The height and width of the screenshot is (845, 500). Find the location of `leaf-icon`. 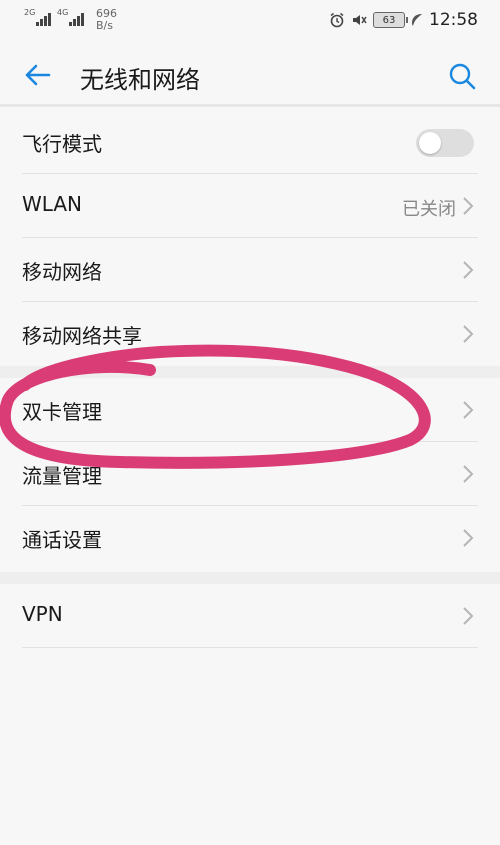

leaf-icon is located at coordinates (417, 20).